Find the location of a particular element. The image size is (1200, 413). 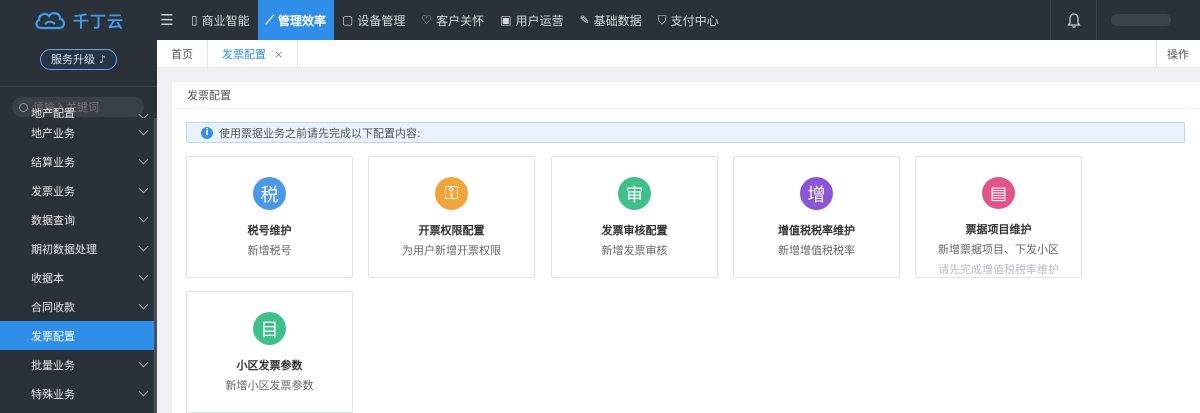

user-menu is located at coordinates (1148, 20).